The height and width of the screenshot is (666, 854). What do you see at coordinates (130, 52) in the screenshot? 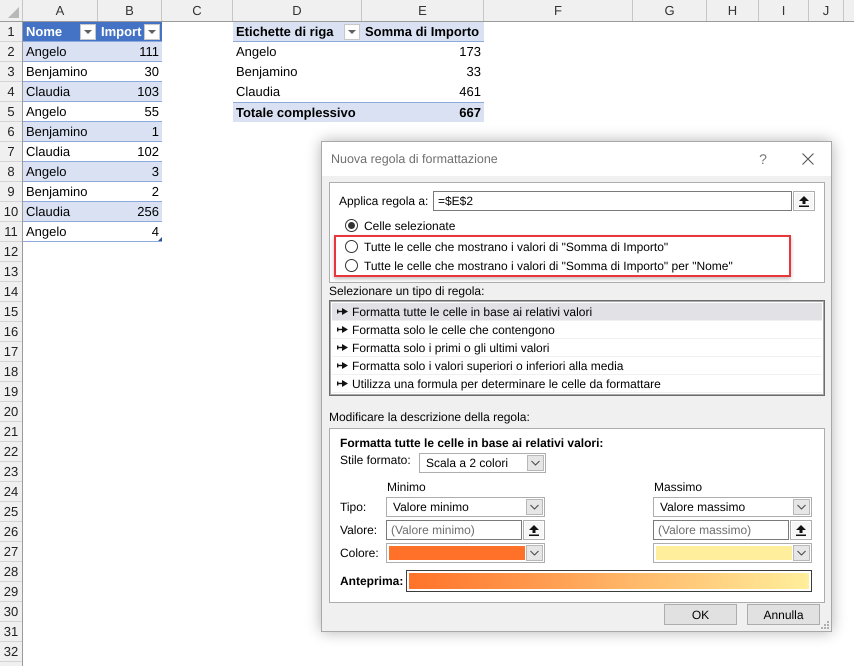
I see `table-cell: 111` at bounding box center [130, 52].